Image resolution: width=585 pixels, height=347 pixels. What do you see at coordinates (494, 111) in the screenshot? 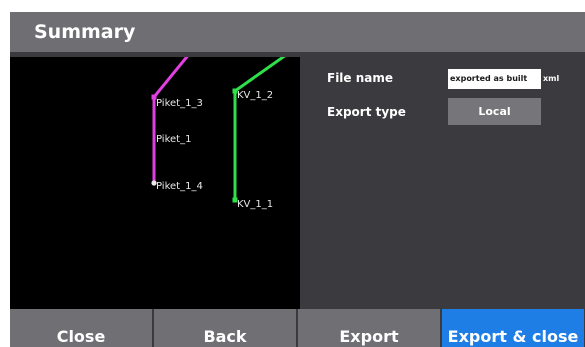
I see `export-type-select: Local` at bounding box center [494, 111].